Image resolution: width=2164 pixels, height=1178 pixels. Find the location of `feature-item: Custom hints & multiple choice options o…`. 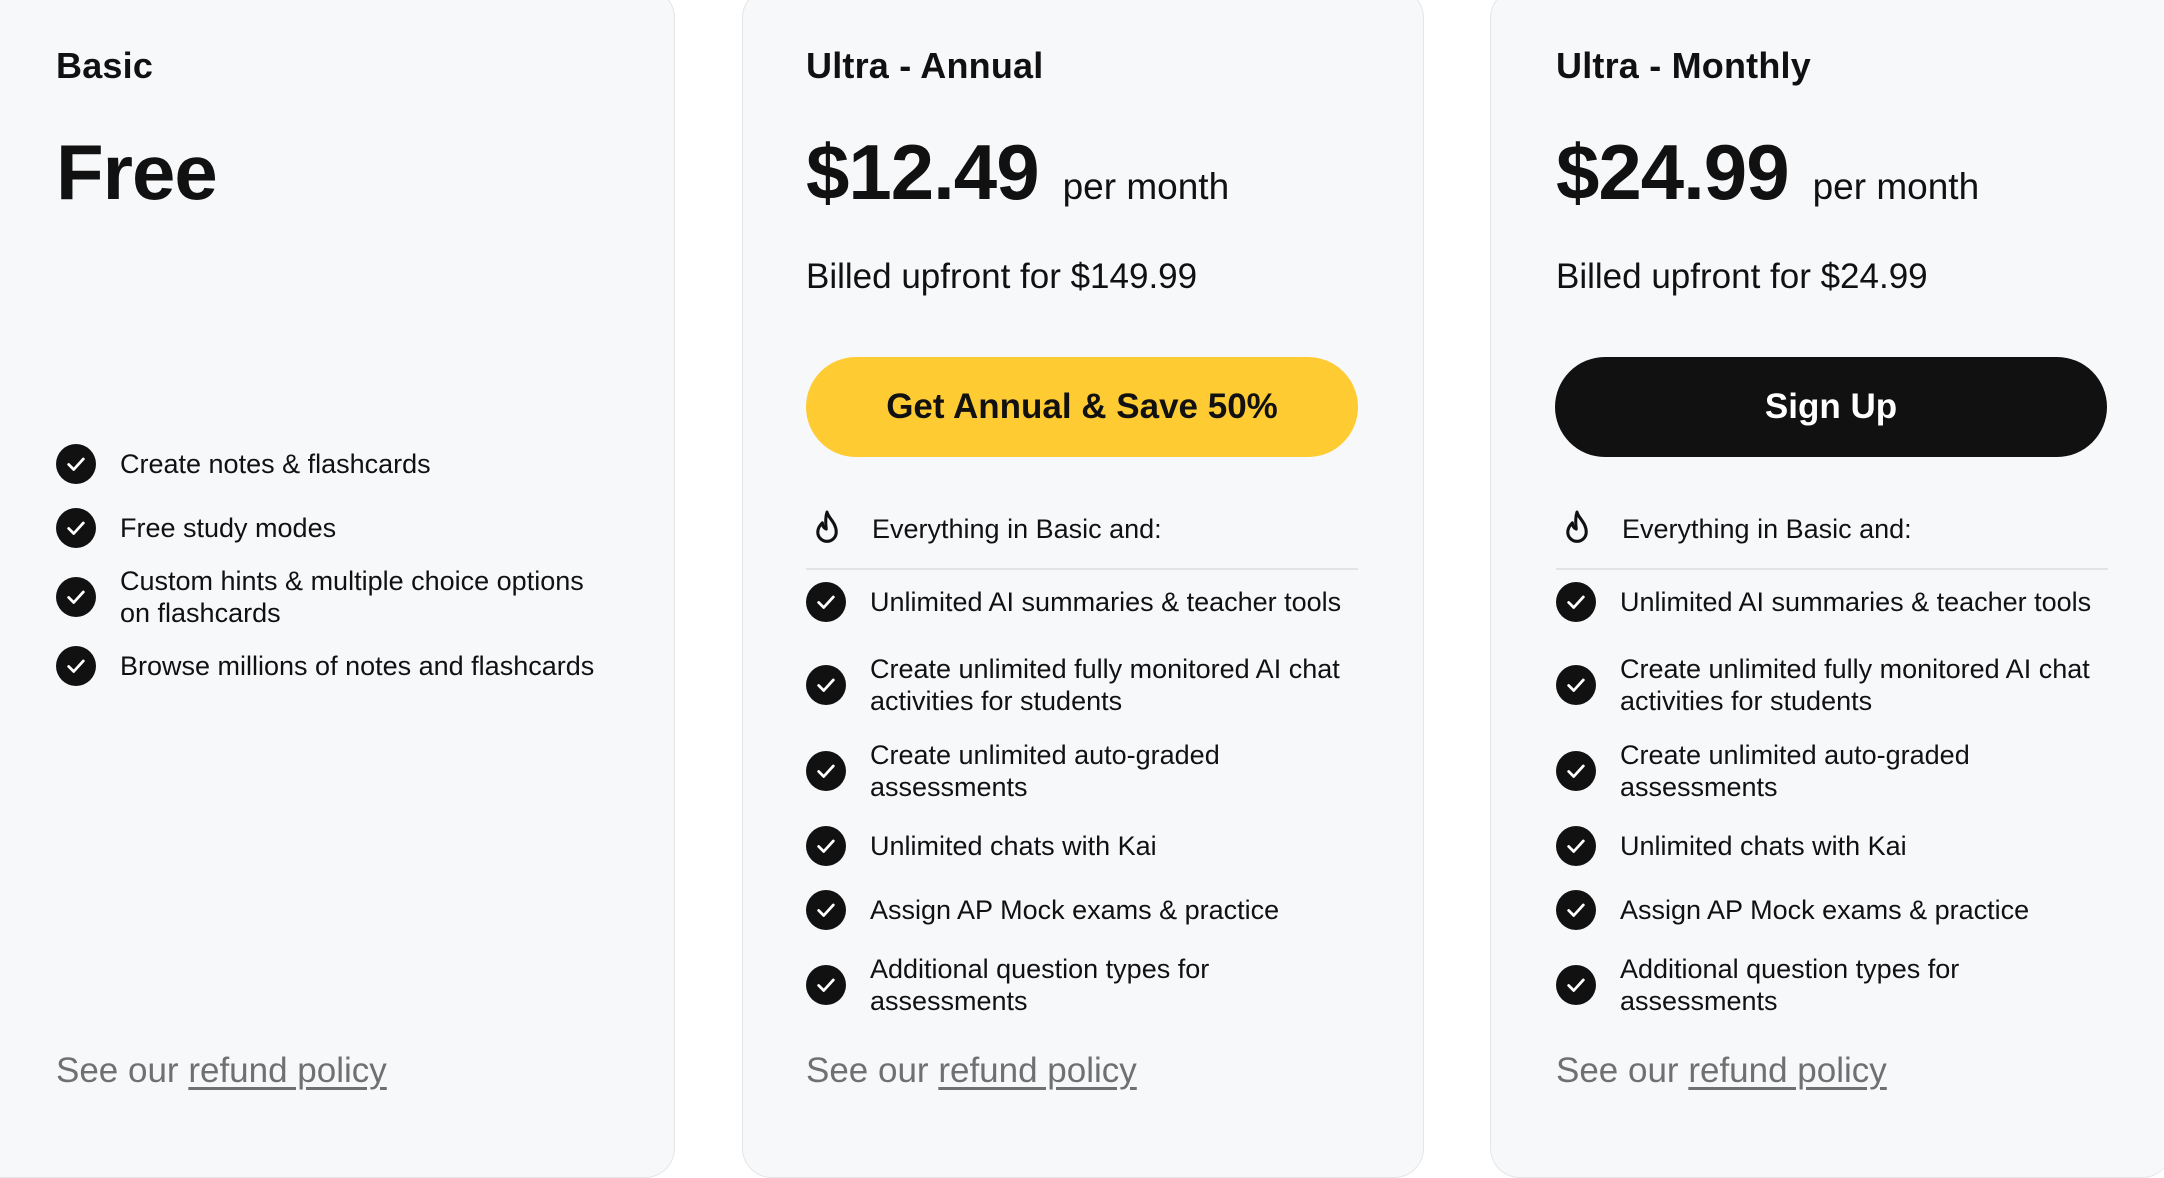

feature-item: Custom hints & multiple choice options o… is located at coordinates (336, 597).